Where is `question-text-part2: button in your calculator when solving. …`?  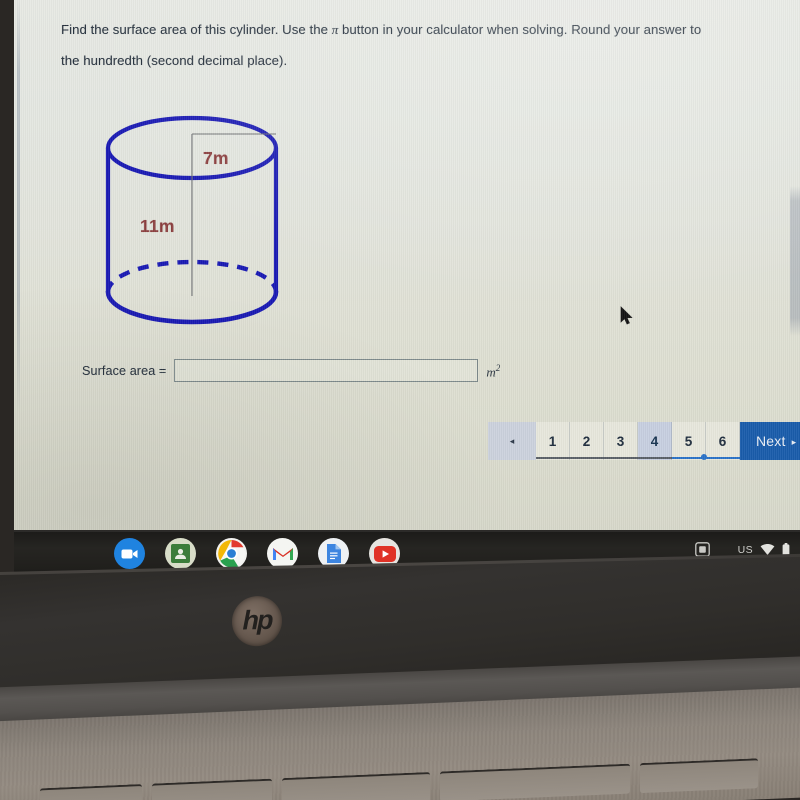 question-text-part2: button in your calculator when solving. … is located at coordinates (520, 29).